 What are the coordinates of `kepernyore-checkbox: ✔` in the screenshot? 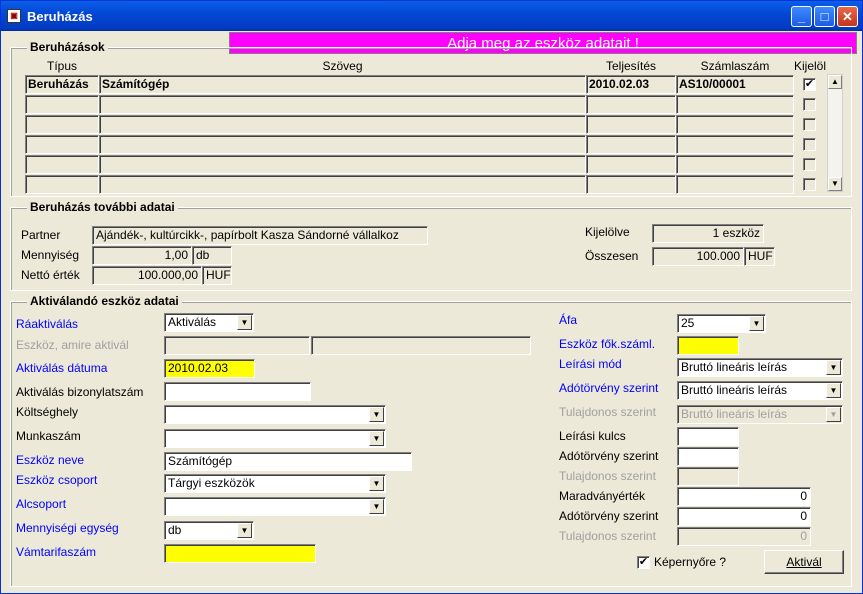 It's located at (643, 562).